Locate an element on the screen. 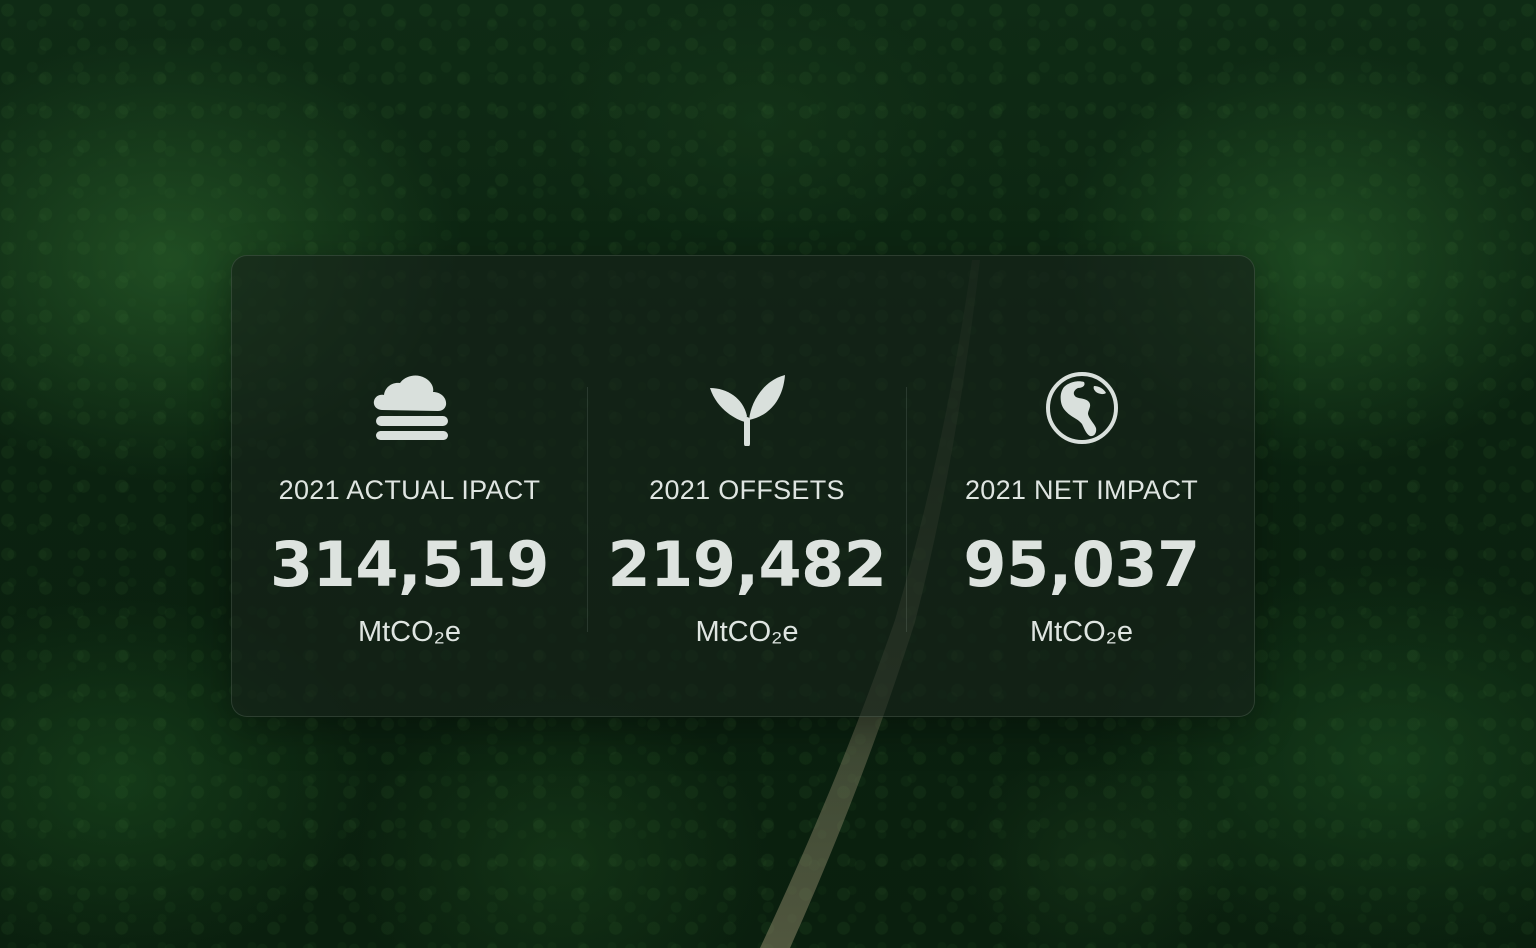 This screenshot has height=948, width=1536. offsets-unit: MtCO₂e is located at coordinates (747, 632).